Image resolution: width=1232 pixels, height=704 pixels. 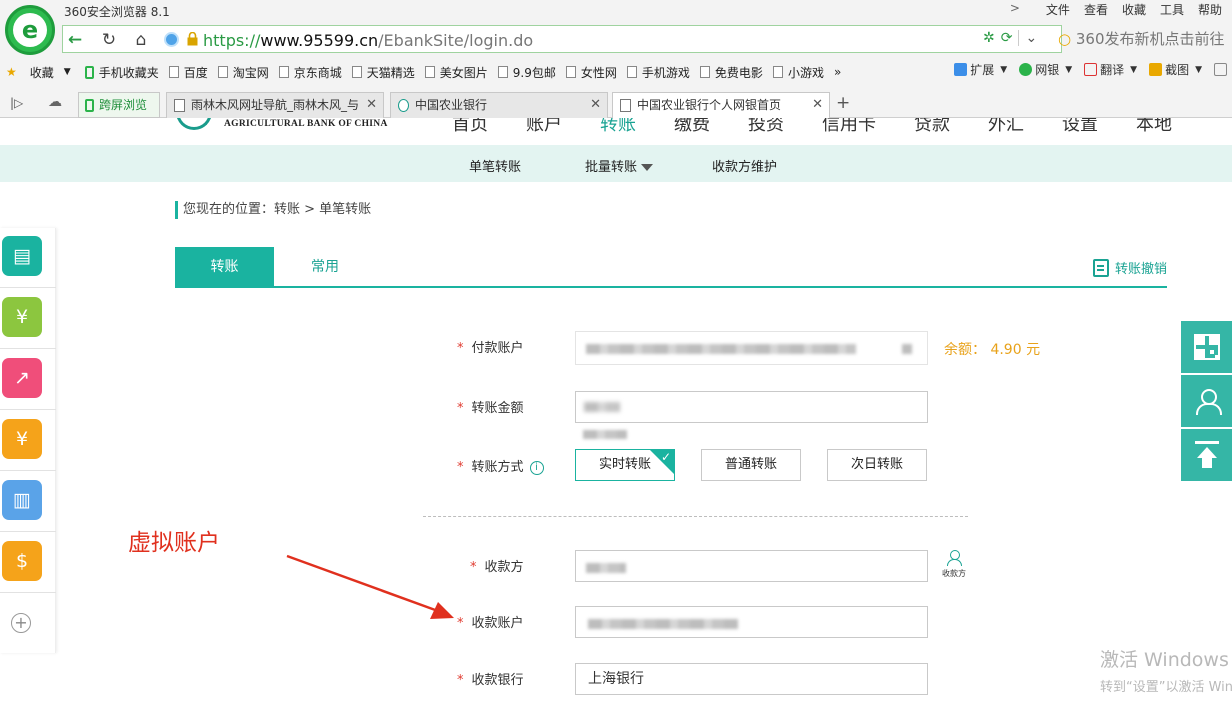 What do you see at coordinates (243, 72) in the screenshot?
I see `bookmark-taobao: 淘宝网` at bounding box center [243, 72].